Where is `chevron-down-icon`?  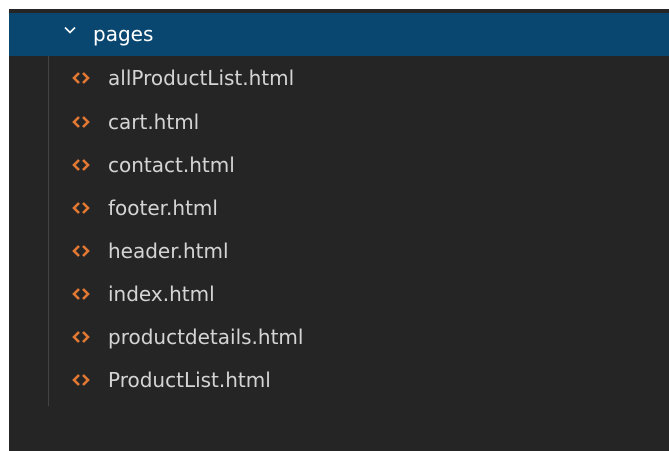
chevron-down-icon is located at coordinates (70, 30).